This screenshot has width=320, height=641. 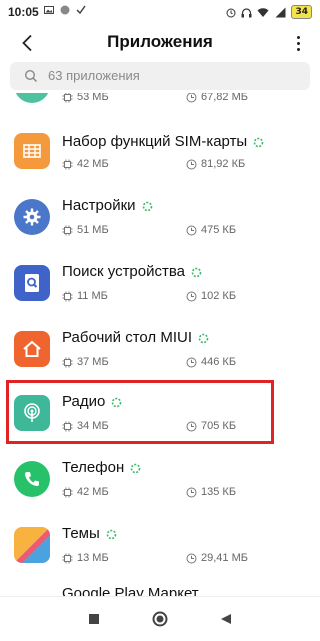 I want to click on app-size: 51 МБ, so click(x=85, y=230).